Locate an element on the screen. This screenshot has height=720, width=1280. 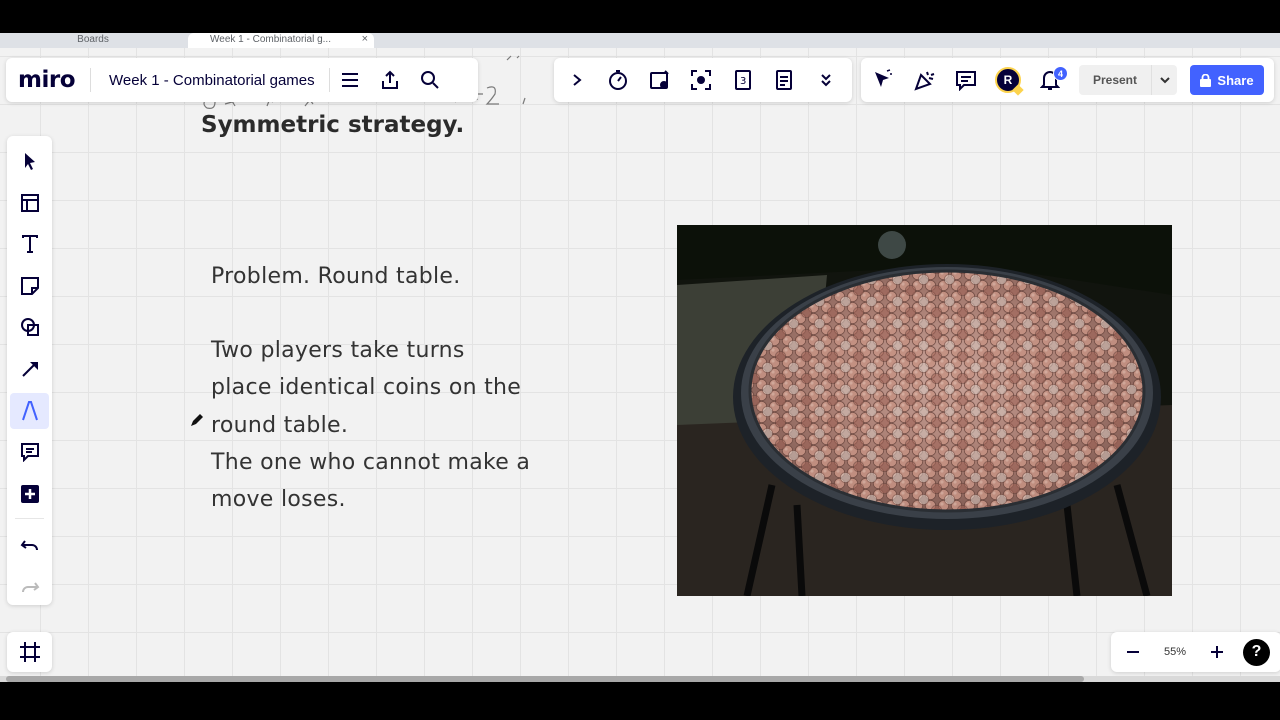
help-button: ? is located at coordinates (1256, 652).